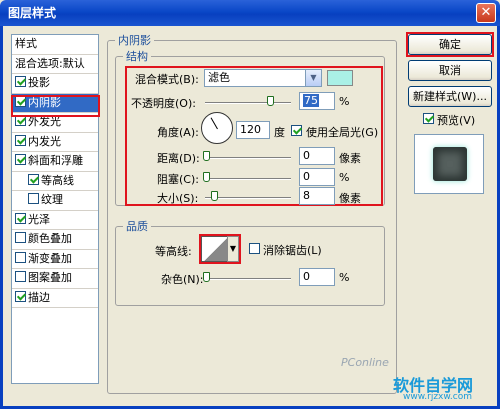 This screenshot has width=500, height=409. I want to click on blend-mode-label: 混合模式(B):, so click(167, 79).